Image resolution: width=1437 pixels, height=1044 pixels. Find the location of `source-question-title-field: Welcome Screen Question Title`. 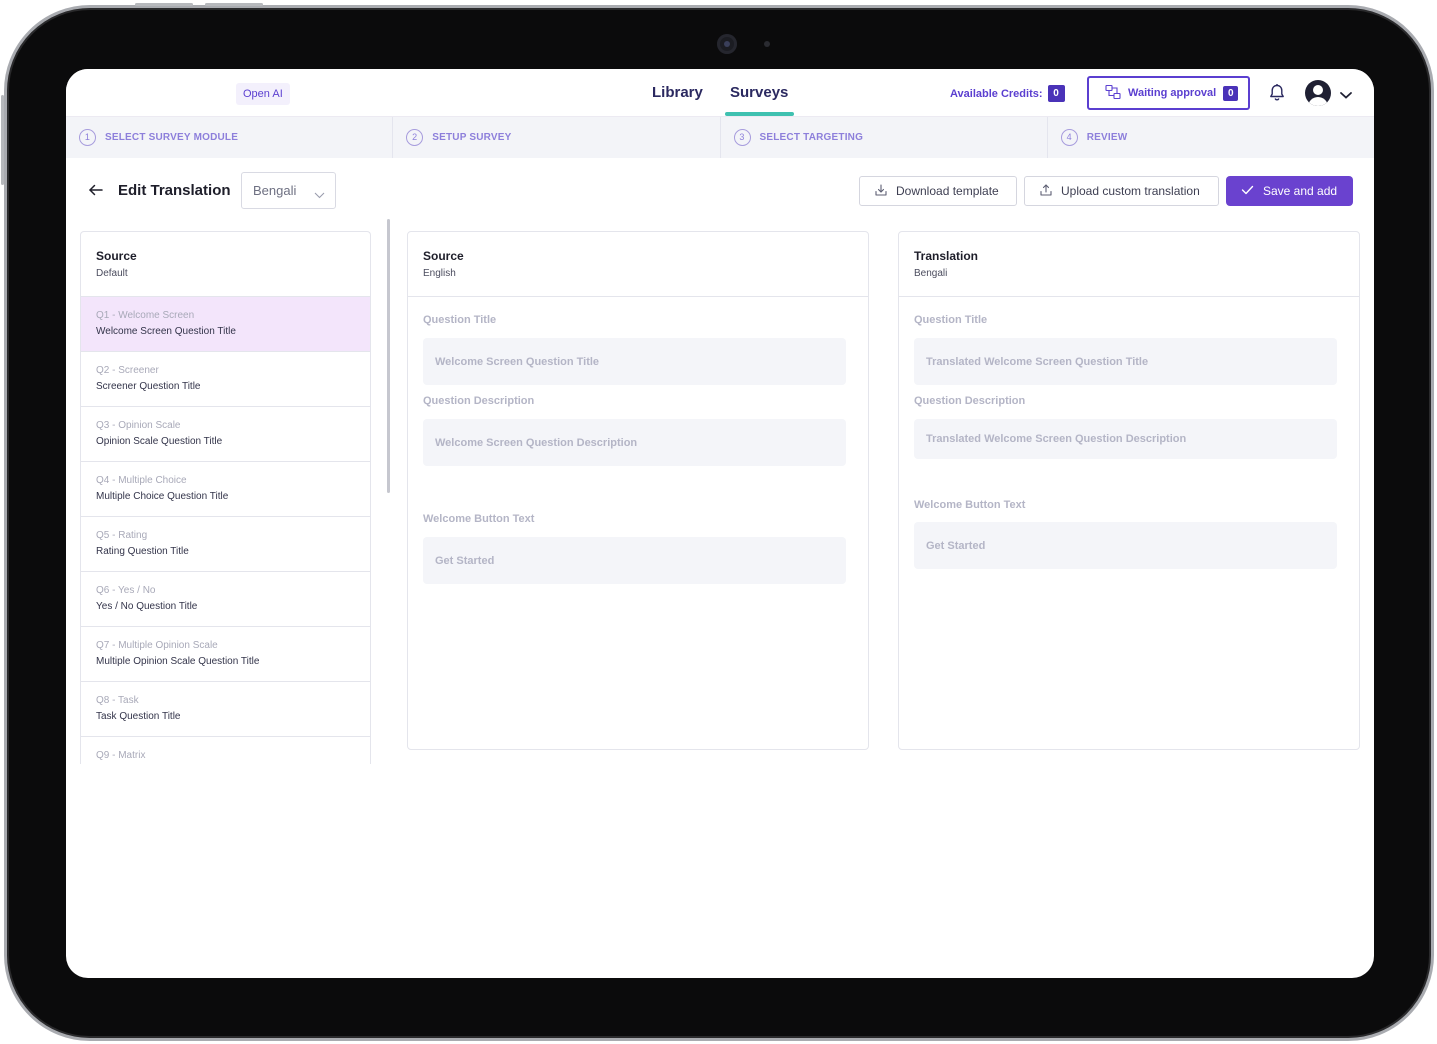

source-question-title-field: Welcome Screen Question Title is located at coordinates (634, 361).